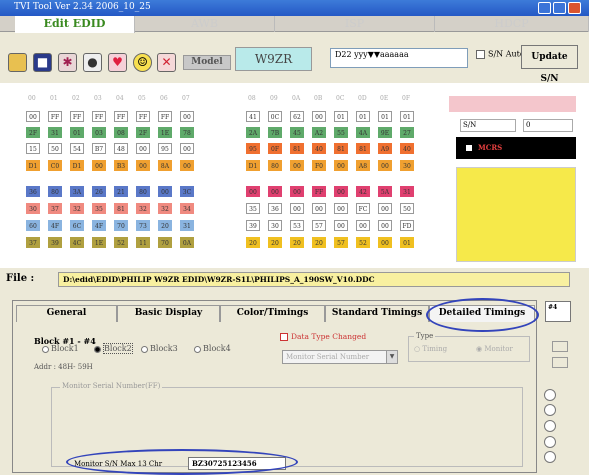 This screenshot has height=475, width=589. I want to click on hex-cell: 3C, so click(187, 191).